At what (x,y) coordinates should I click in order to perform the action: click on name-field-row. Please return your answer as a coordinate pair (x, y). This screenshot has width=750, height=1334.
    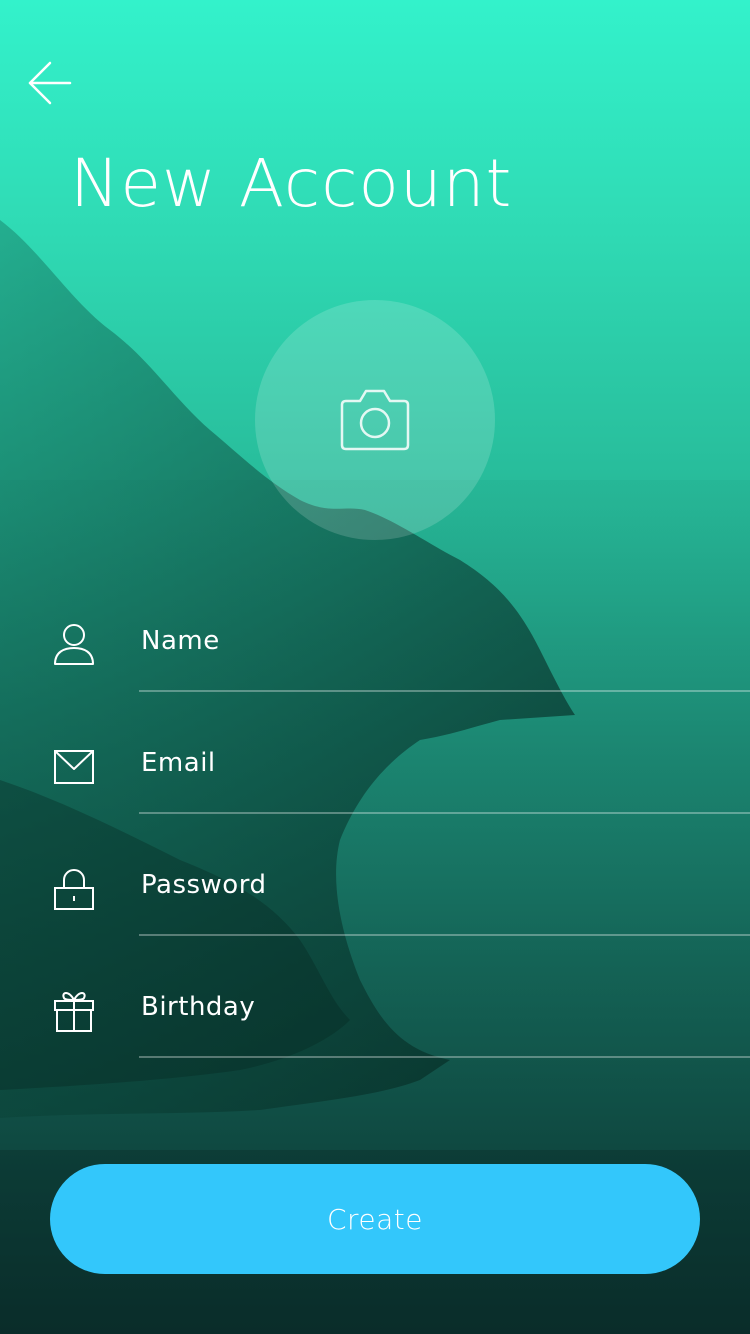
    Looking at the image, I should click on (375, 661).